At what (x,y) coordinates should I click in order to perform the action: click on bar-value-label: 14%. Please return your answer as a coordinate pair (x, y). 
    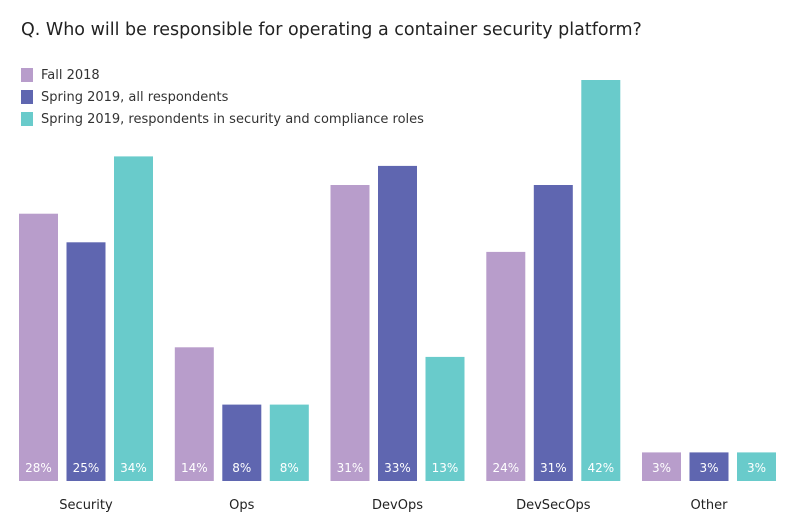
    Looking at the image, I should click on (194, 468).